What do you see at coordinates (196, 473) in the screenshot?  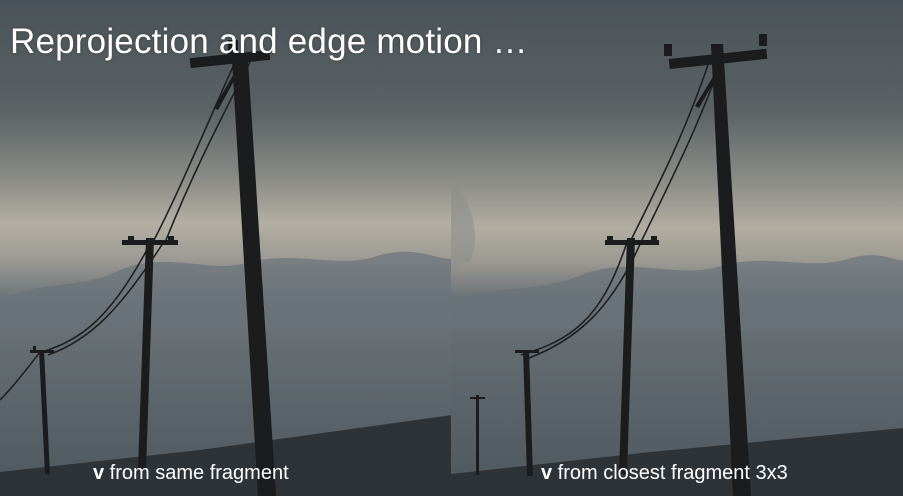 I see `caption-text: from same fragment` at bounding box center [196, 473].